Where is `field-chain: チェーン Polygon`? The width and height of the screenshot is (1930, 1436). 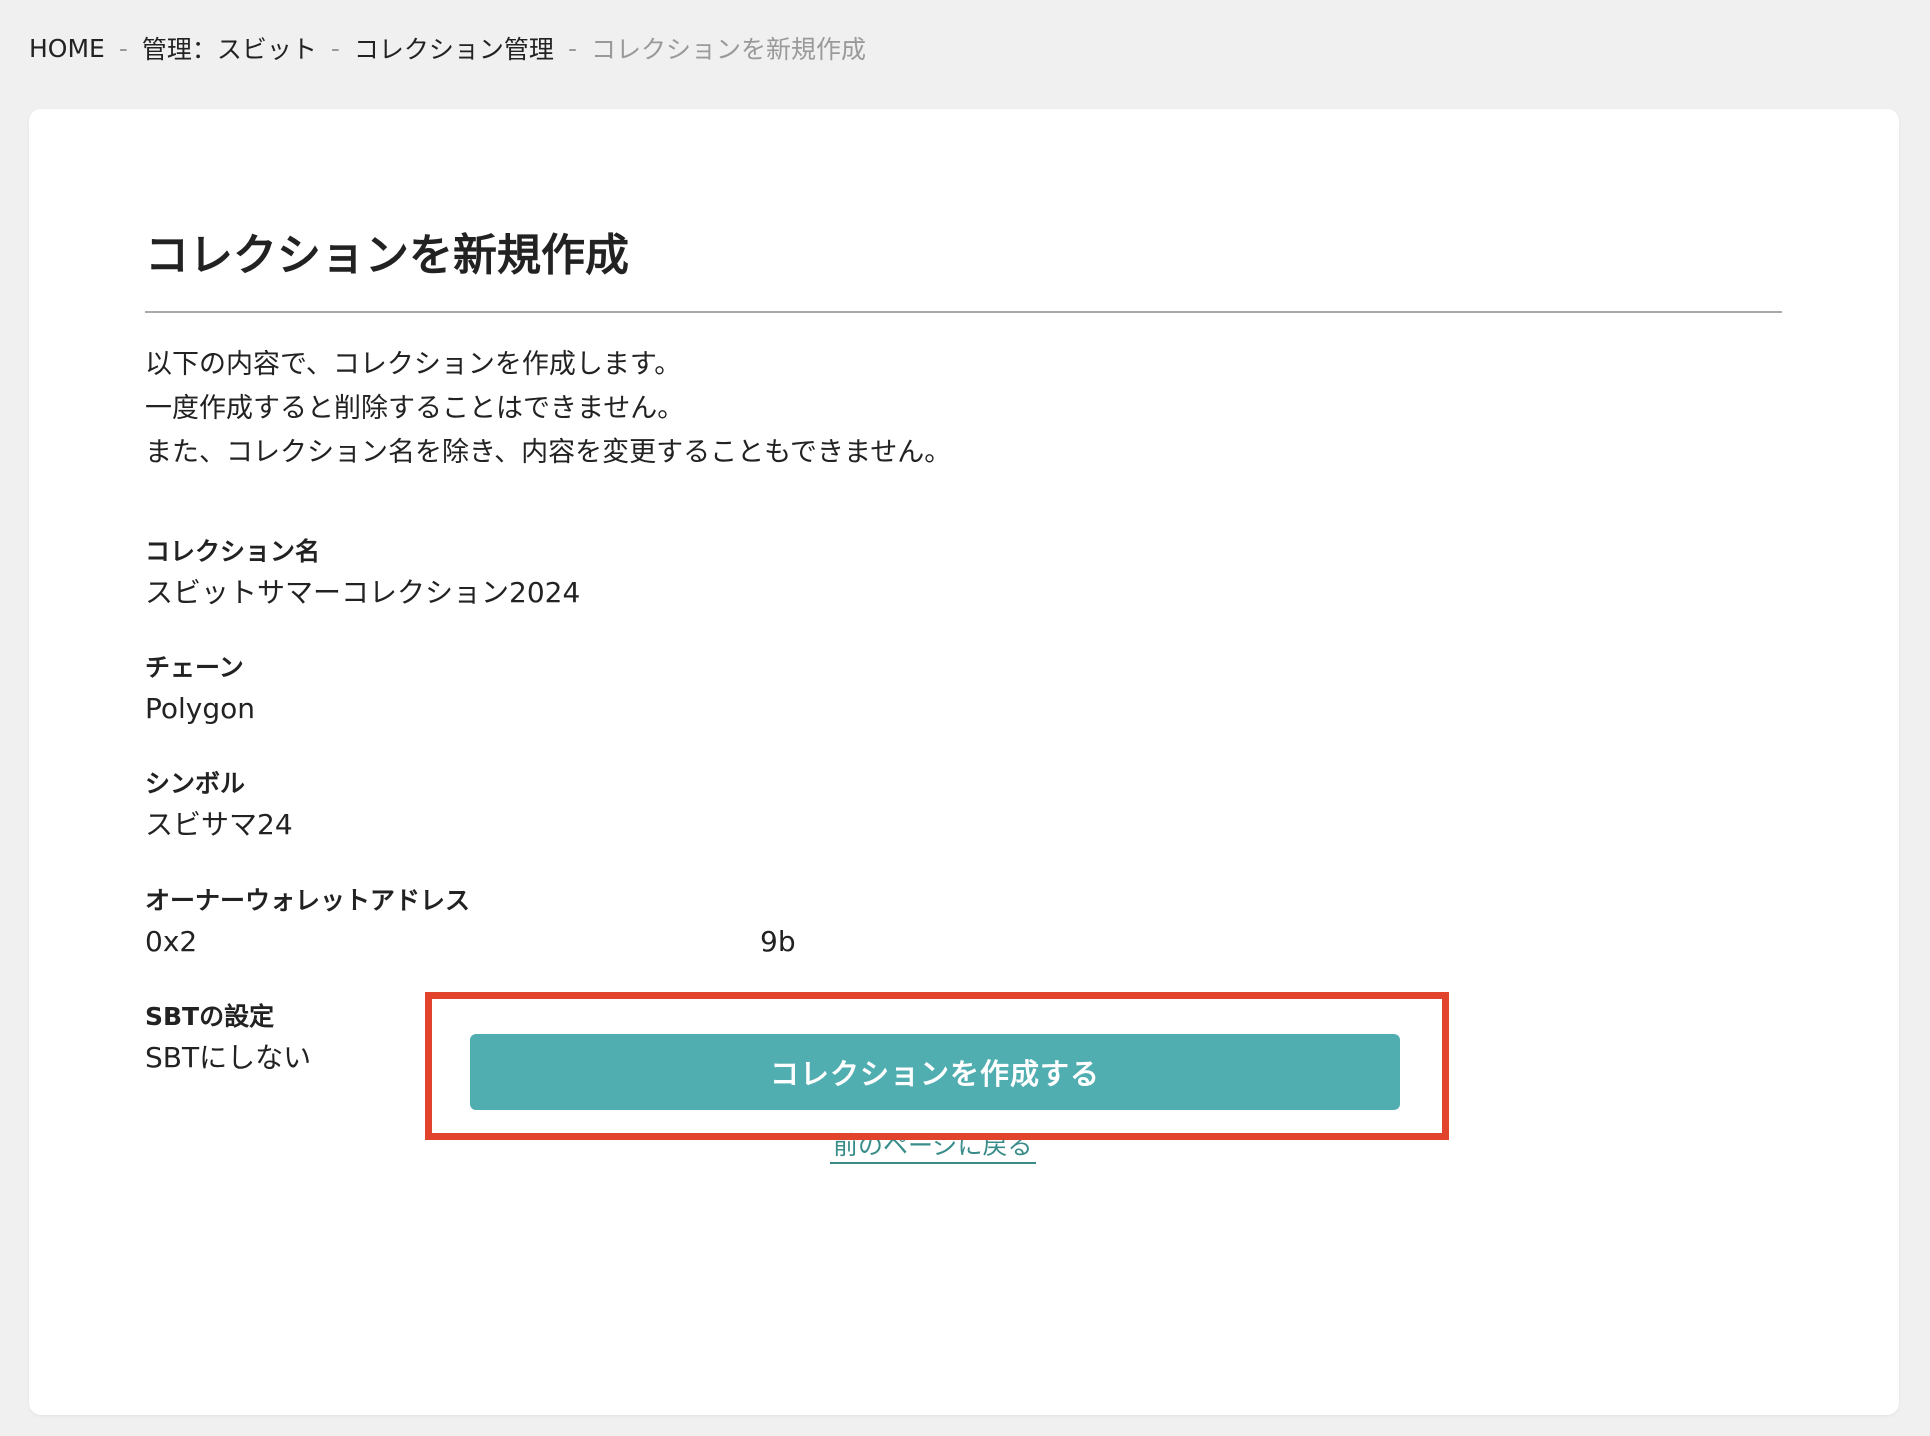 field-chain: チェーン Polygon is located at coordinates (200, 689).